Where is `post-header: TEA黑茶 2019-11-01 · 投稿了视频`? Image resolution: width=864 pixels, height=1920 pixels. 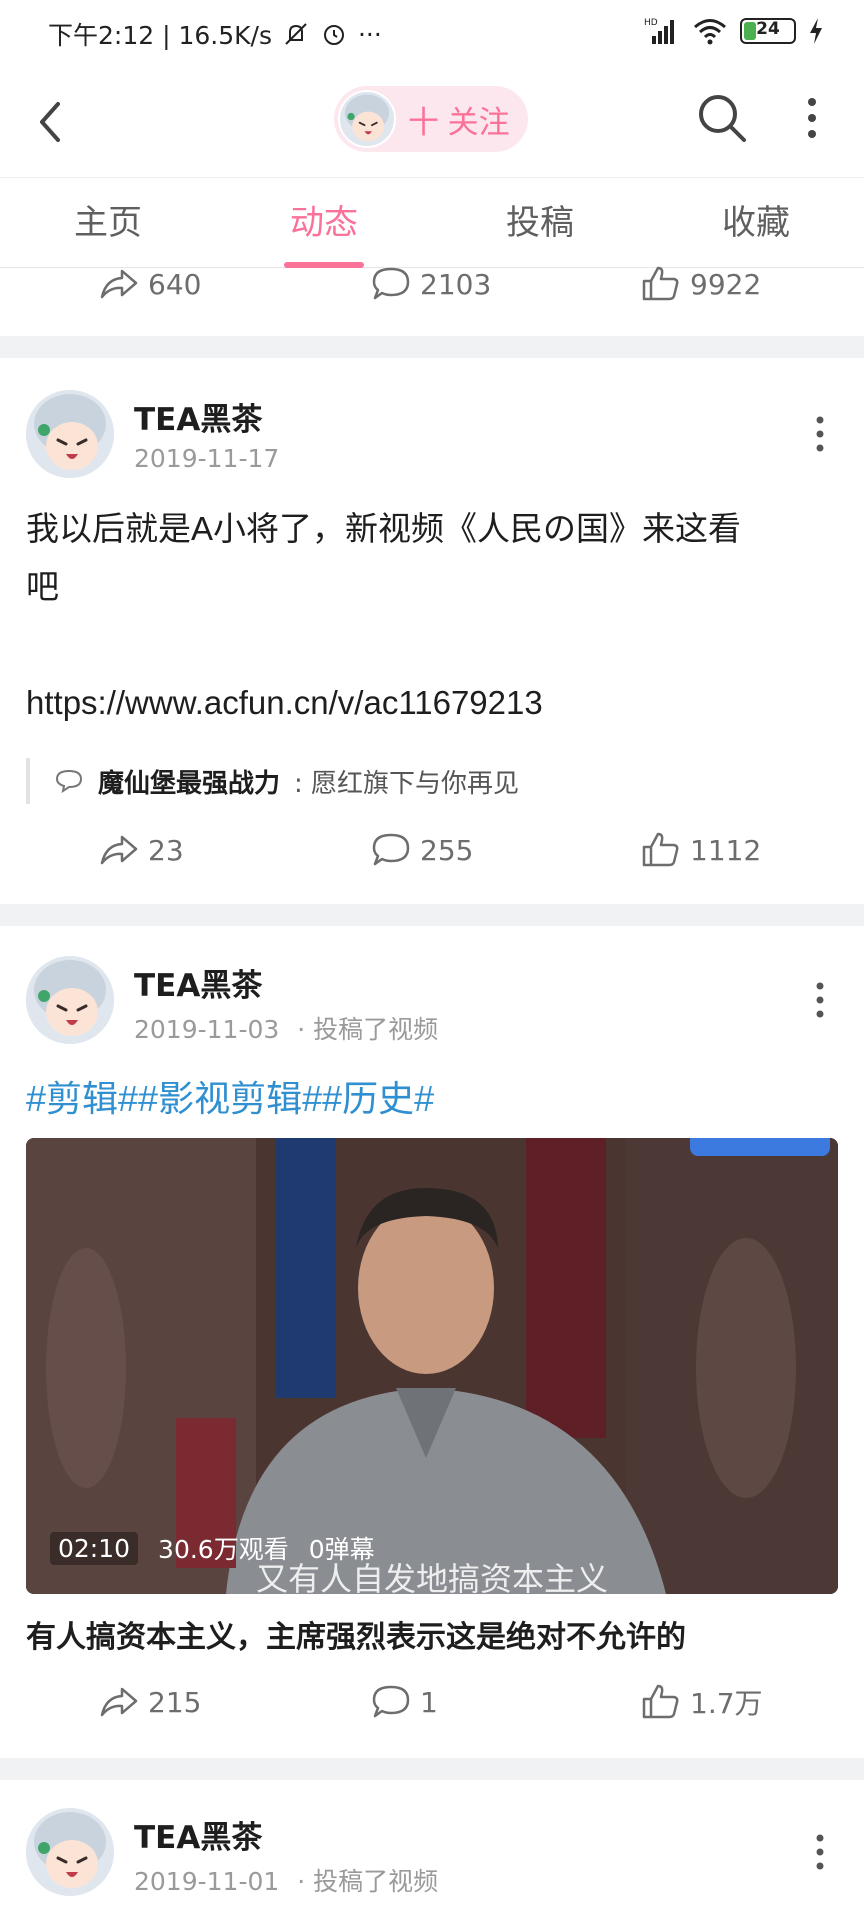 post-header: TEA黑茶 2019-11-01 · 投稿了视频 is located at coordinates (432, 1858).